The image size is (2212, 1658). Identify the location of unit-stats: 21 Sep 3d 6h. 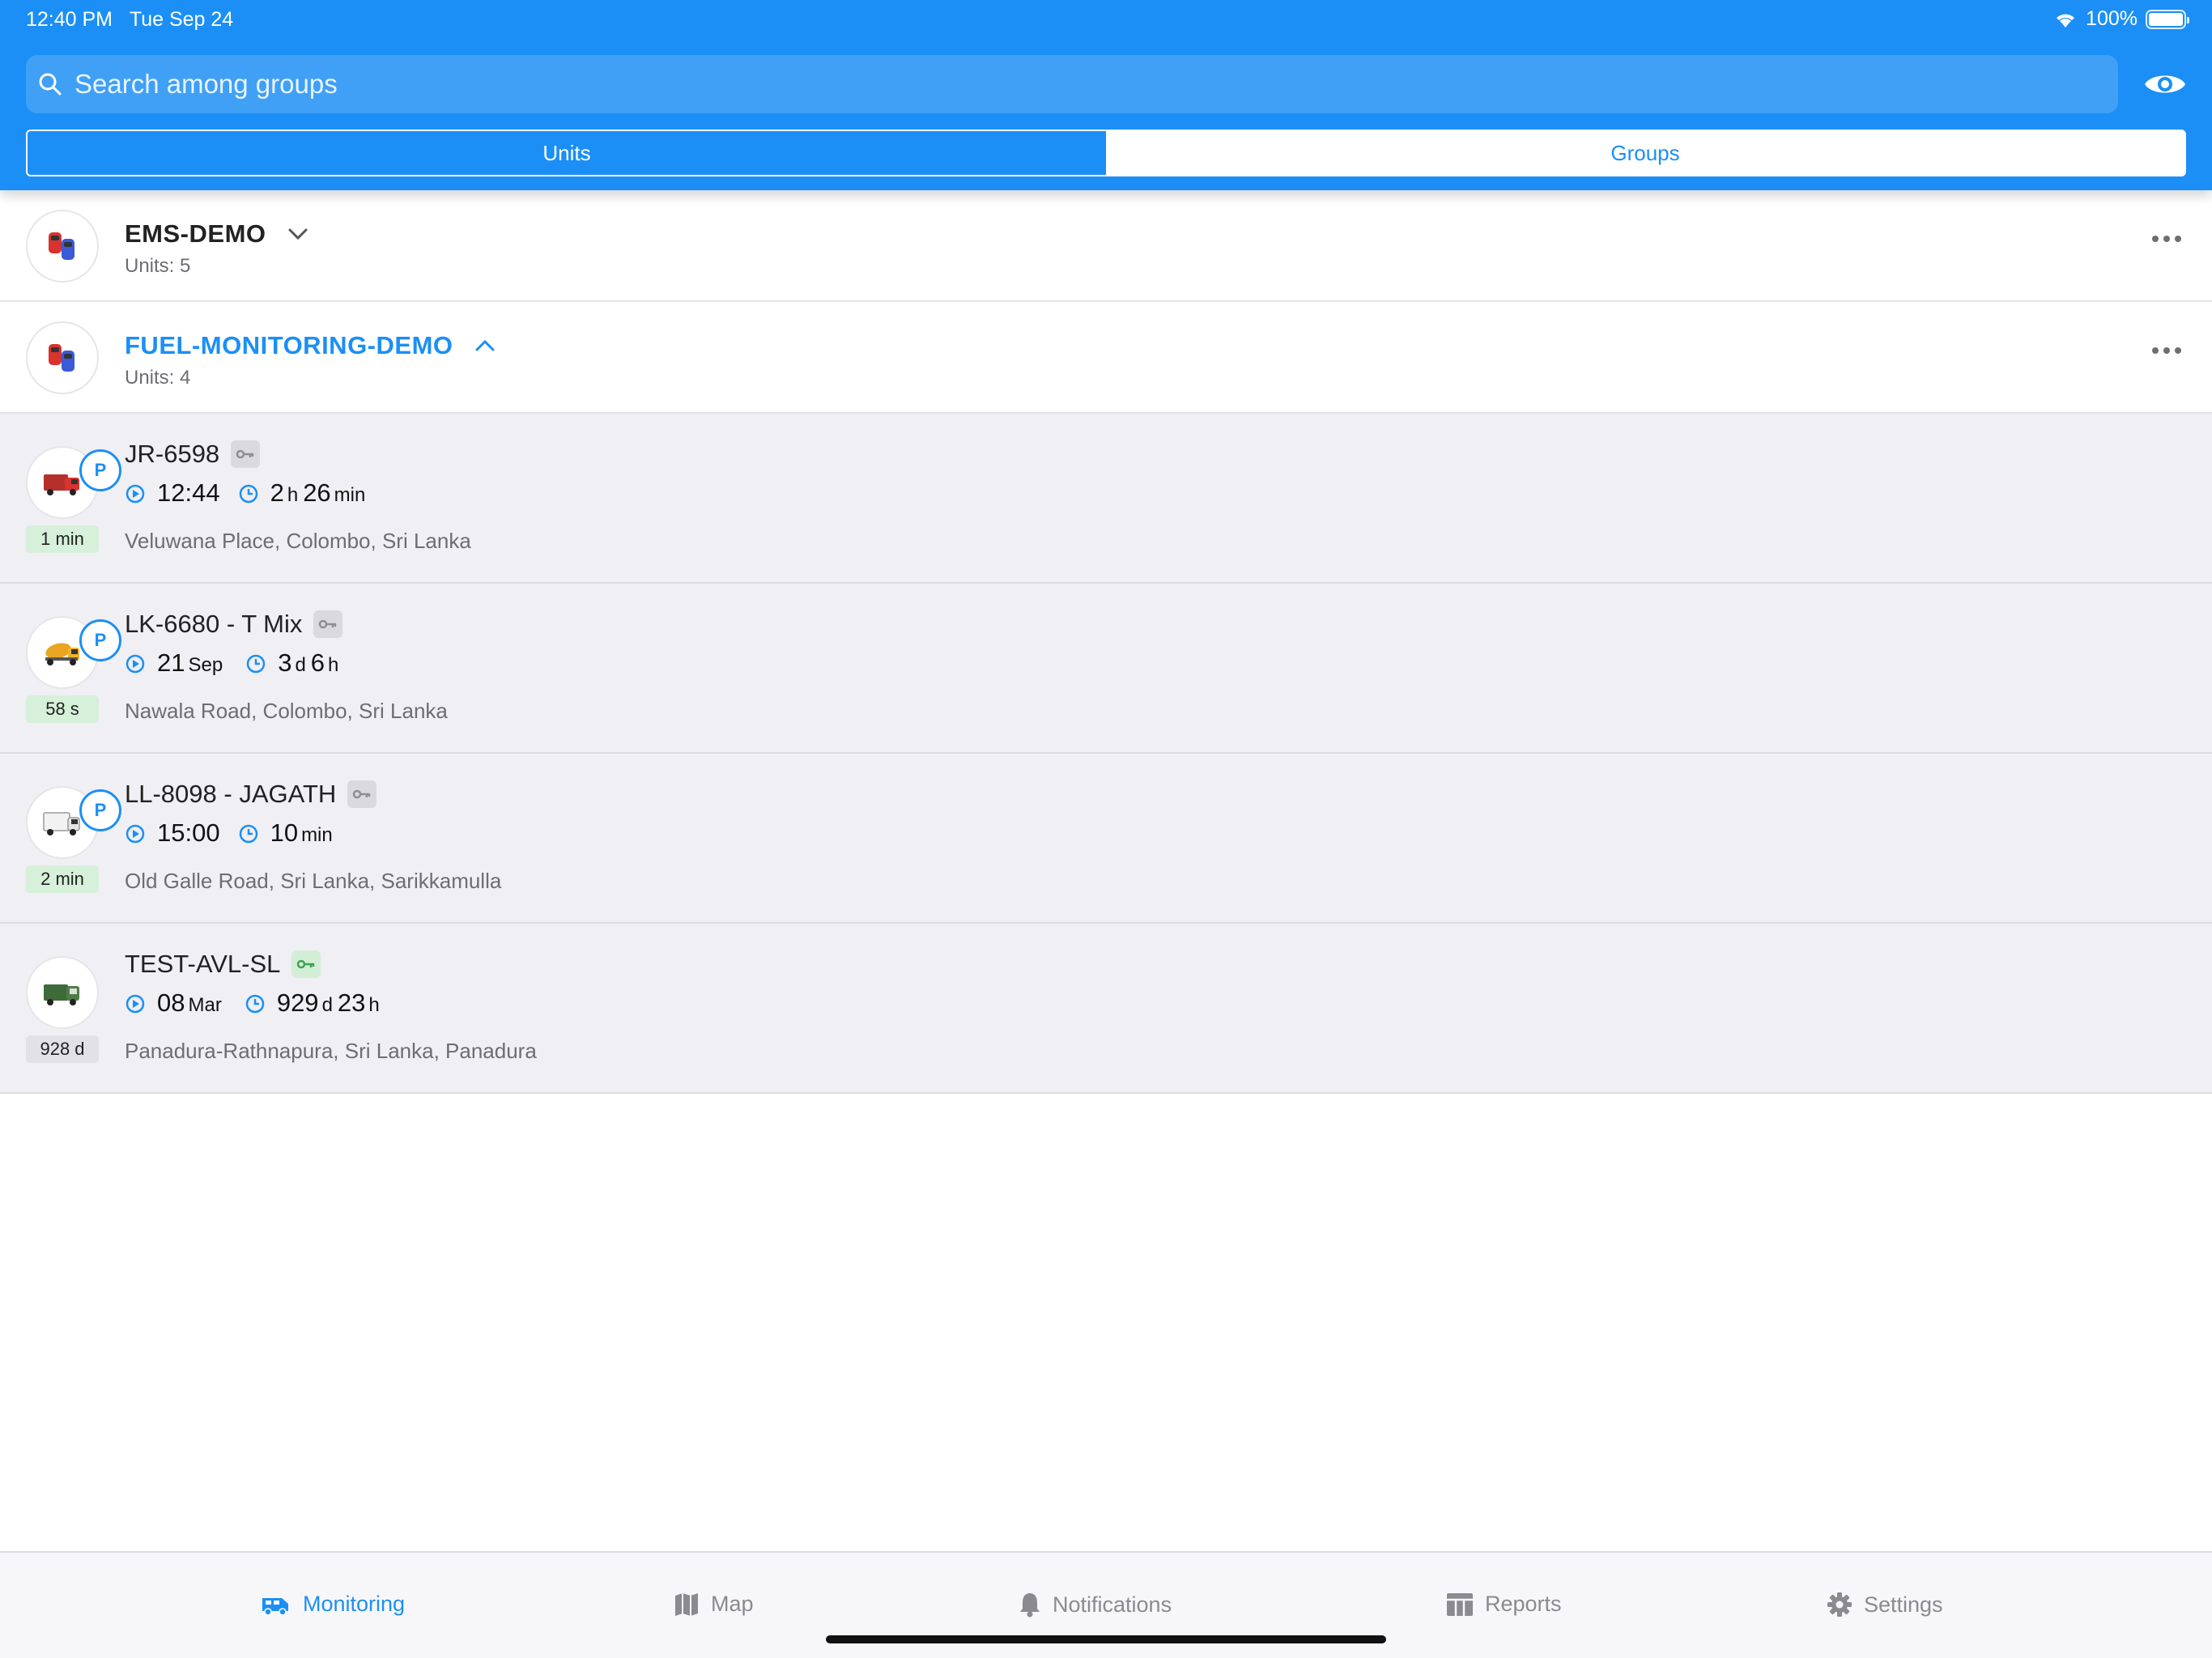
(234, 663).